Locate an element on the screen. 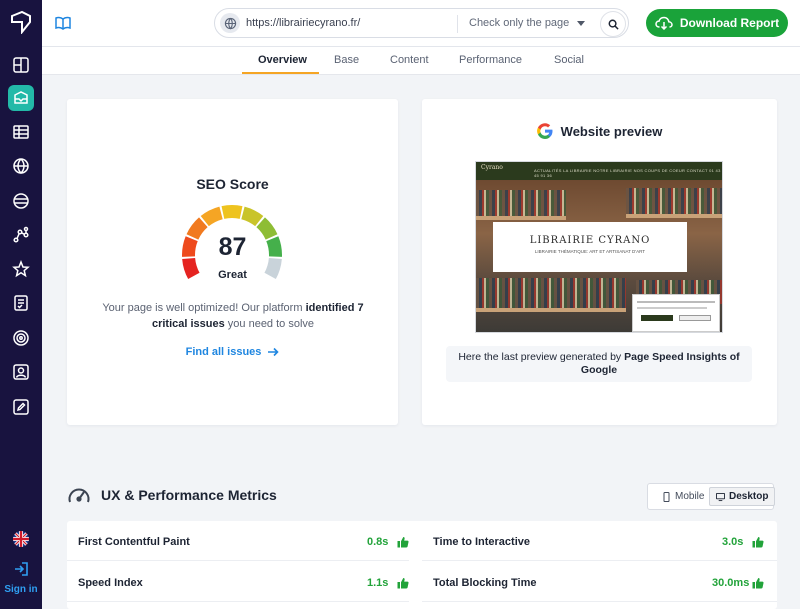 This screenshot has width=800, height=609. cloud-download-icon is located at coordinates (664, 23).